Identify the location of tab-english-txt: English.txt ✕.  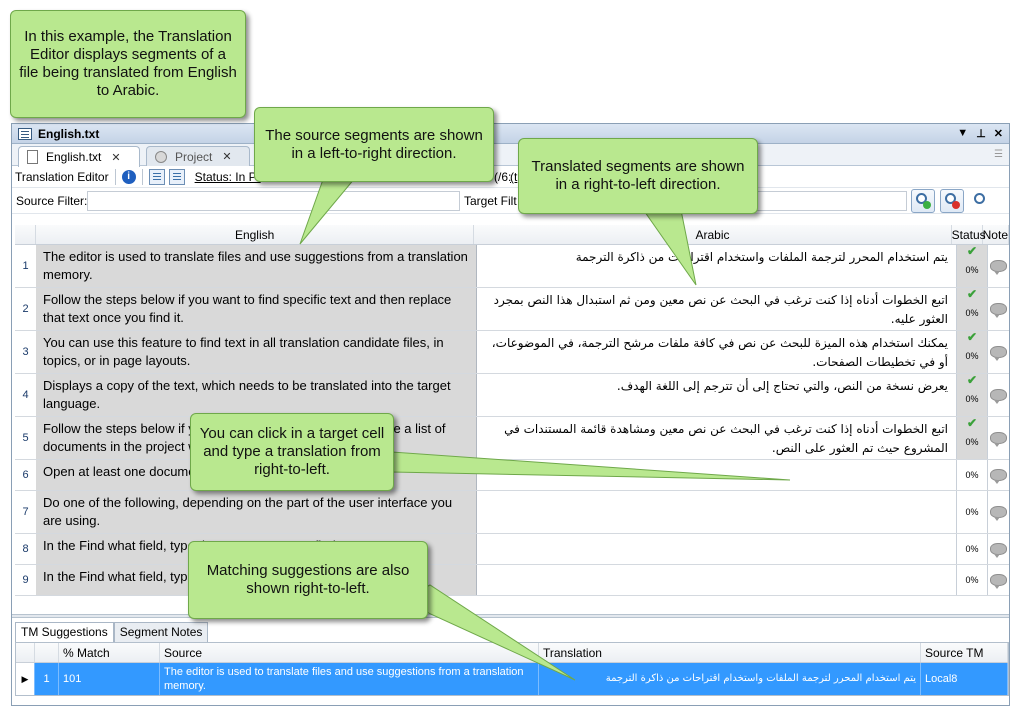
(79, 156).